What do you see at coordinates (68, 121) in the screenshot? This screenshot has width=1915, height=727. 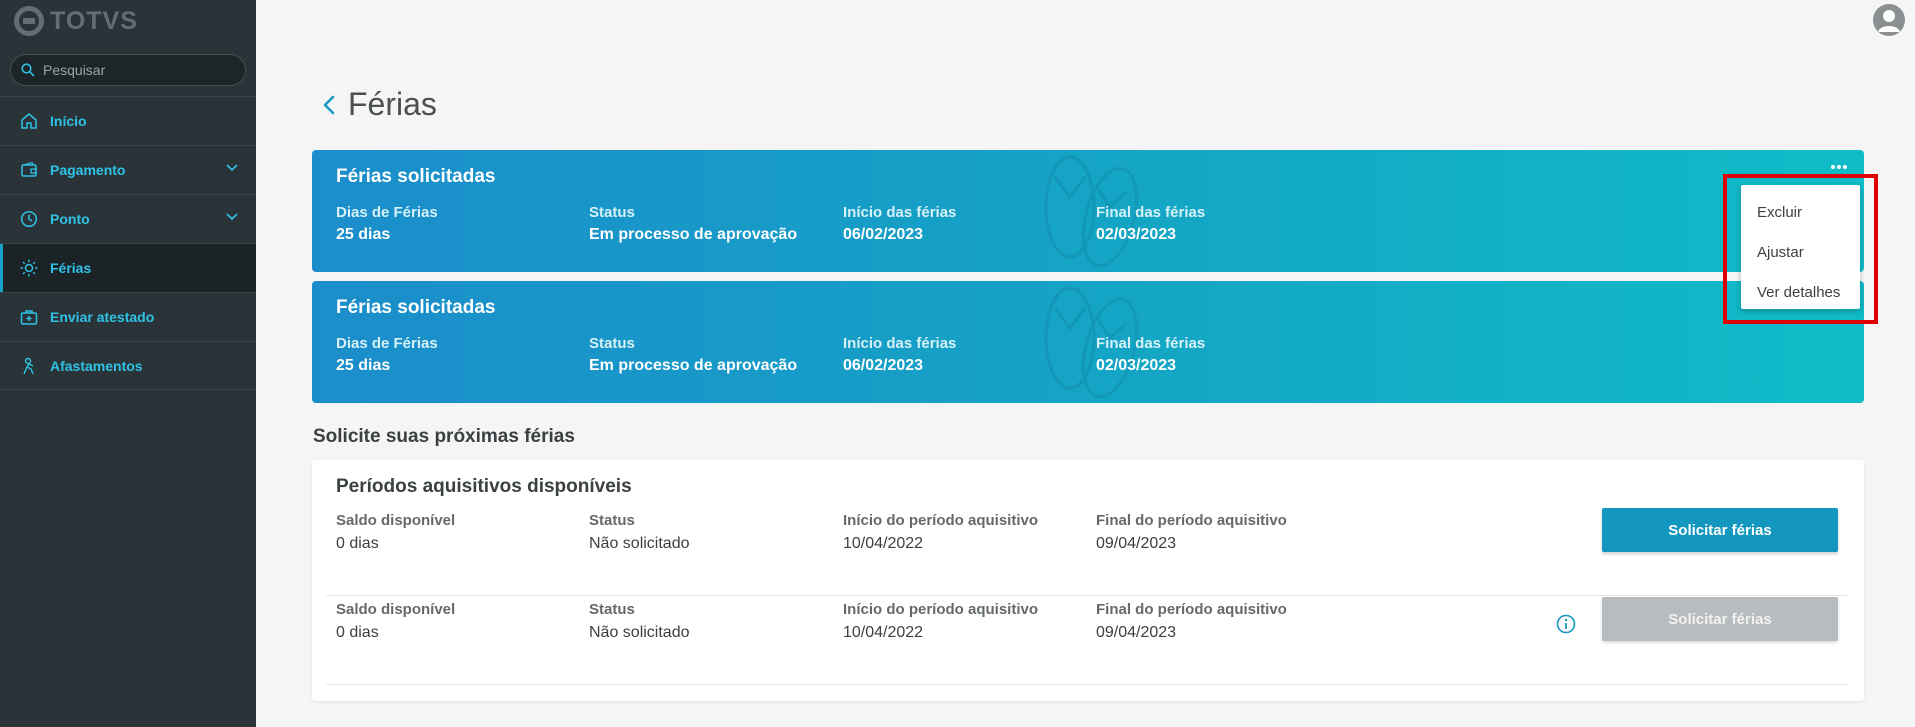 I see `sidebar-item-label: Início` at bounding box center [68, 121].